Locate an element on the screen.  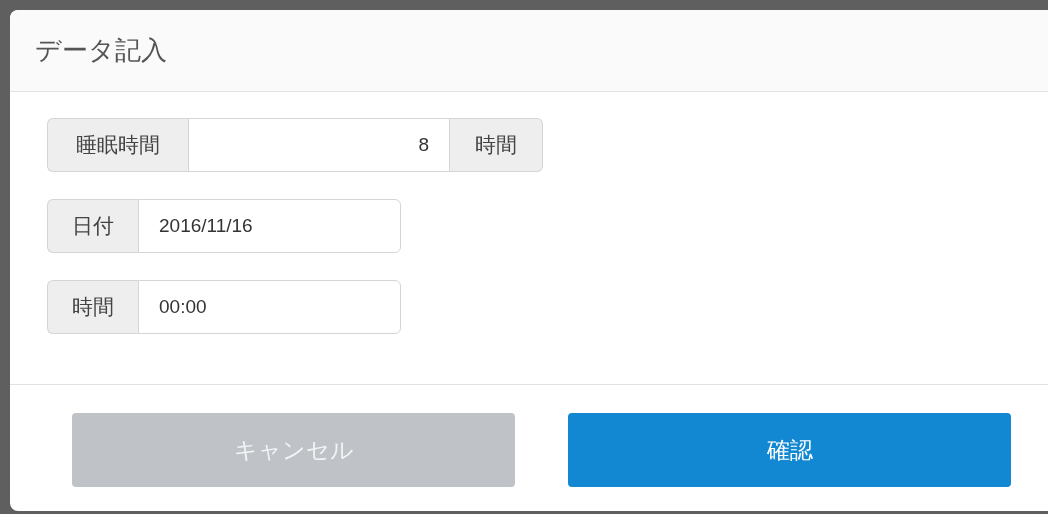
unit-label: 時間 is located at coordinates (496, 145).